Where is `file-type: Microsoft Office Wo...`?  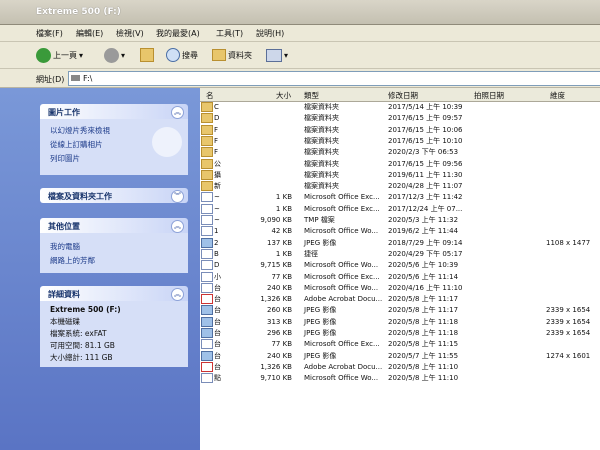
file-type: Microsoft Office Wo... is located at coordinates (341, 231).